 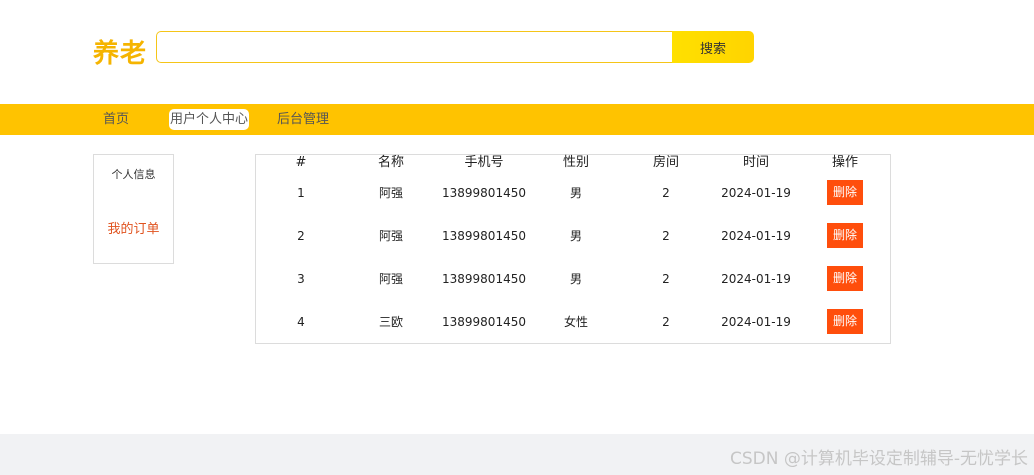 What do you see at coordinates (390, 162) in the screenshot?
I see `column-header-name: 名称` at bounding box center [390, 162].